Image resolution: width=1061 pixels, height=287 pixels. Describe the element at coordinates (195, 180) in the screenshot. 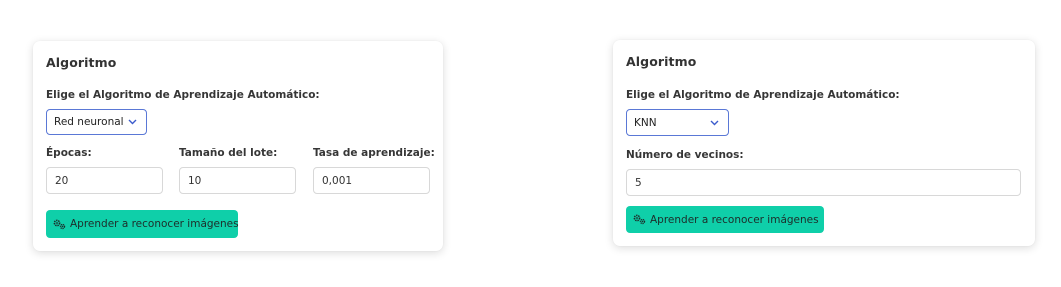

I see `batch-size-value: 10` at that location.